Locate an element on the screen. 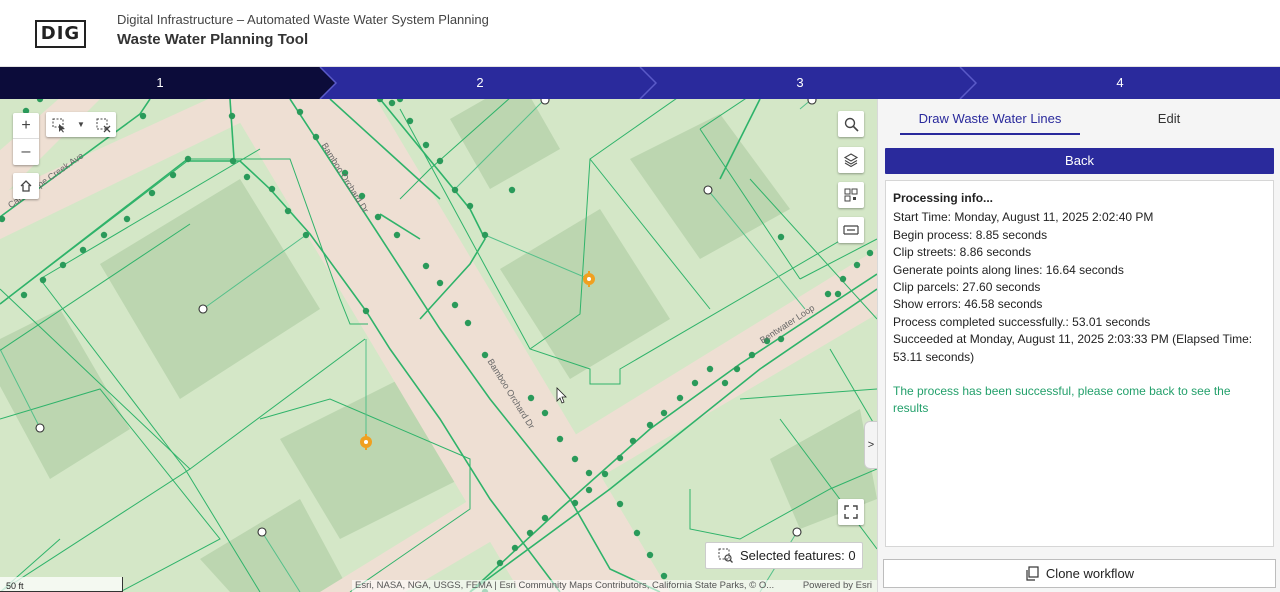 The height and width of the screenshot is (592, 1280). stepper-shapes is located at coordinates (489, 83).